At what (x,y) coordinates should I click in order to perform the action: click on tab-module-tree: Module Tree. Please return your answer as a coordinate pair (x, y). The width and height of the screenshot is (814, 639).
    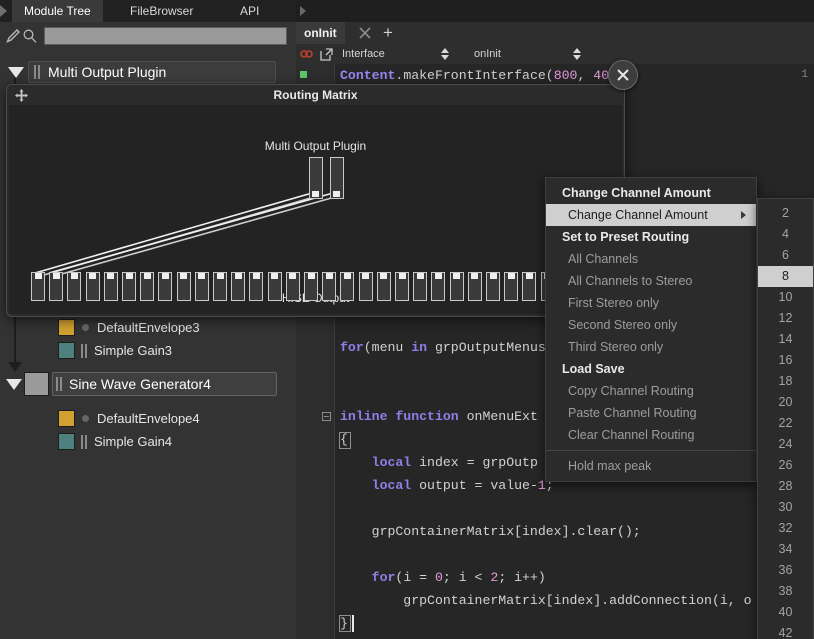
    Looking at the image, I should click on (57, 11).